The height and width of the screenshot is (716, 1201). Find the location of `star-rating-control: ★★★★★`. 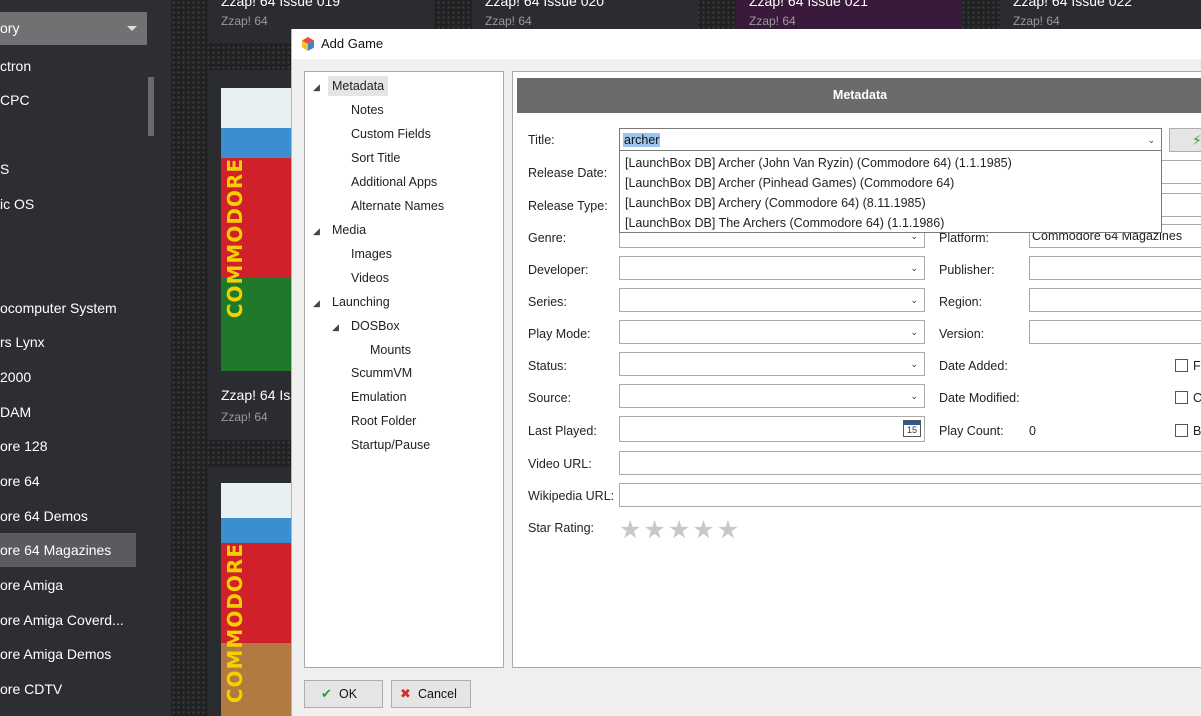

star-rating-control: ★★★★★ is located at coordinates (680, 530).